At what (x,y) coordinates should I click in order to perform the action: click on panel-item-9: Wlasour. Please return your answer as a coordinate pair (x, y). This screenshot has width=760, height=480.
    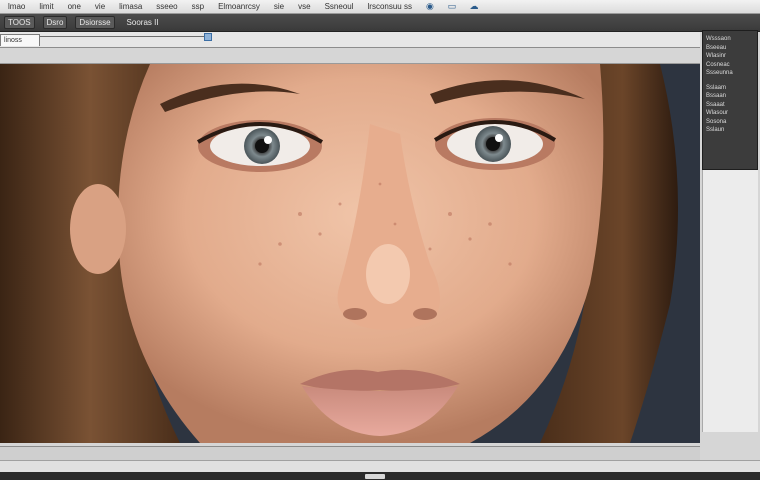
    Looking at the image, I should click on (730, 113).